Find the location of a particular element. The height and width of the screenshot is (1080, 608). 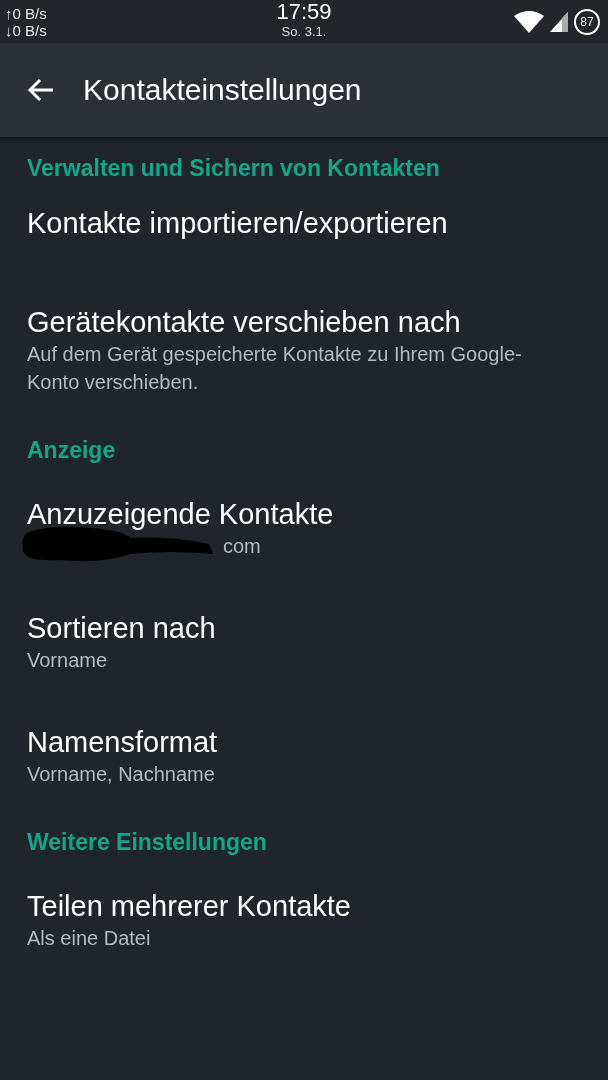

setting-title: Teilen mehrerer Kontakte is located at coordinates (304, 906).